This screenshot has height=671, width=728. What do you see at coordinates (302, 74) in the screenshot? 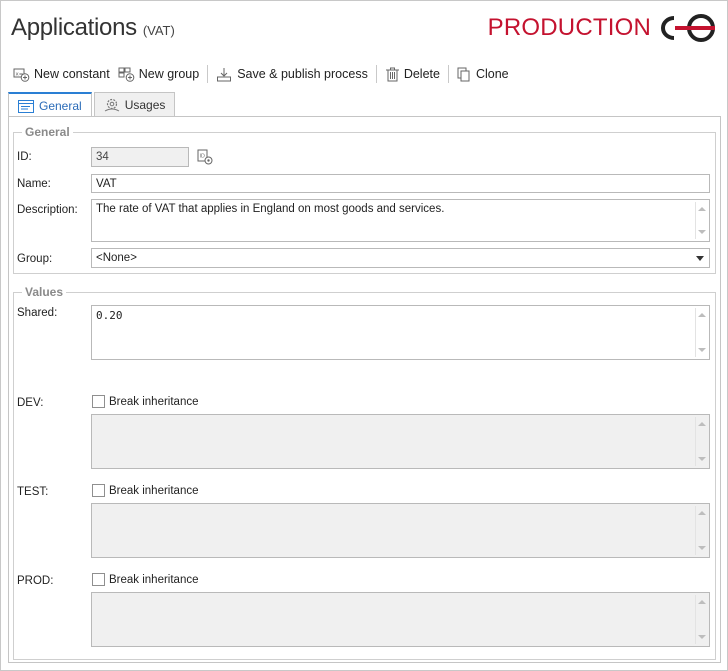
I see `save-publish-label: Save & publish process` at bounding box center [302, 74].